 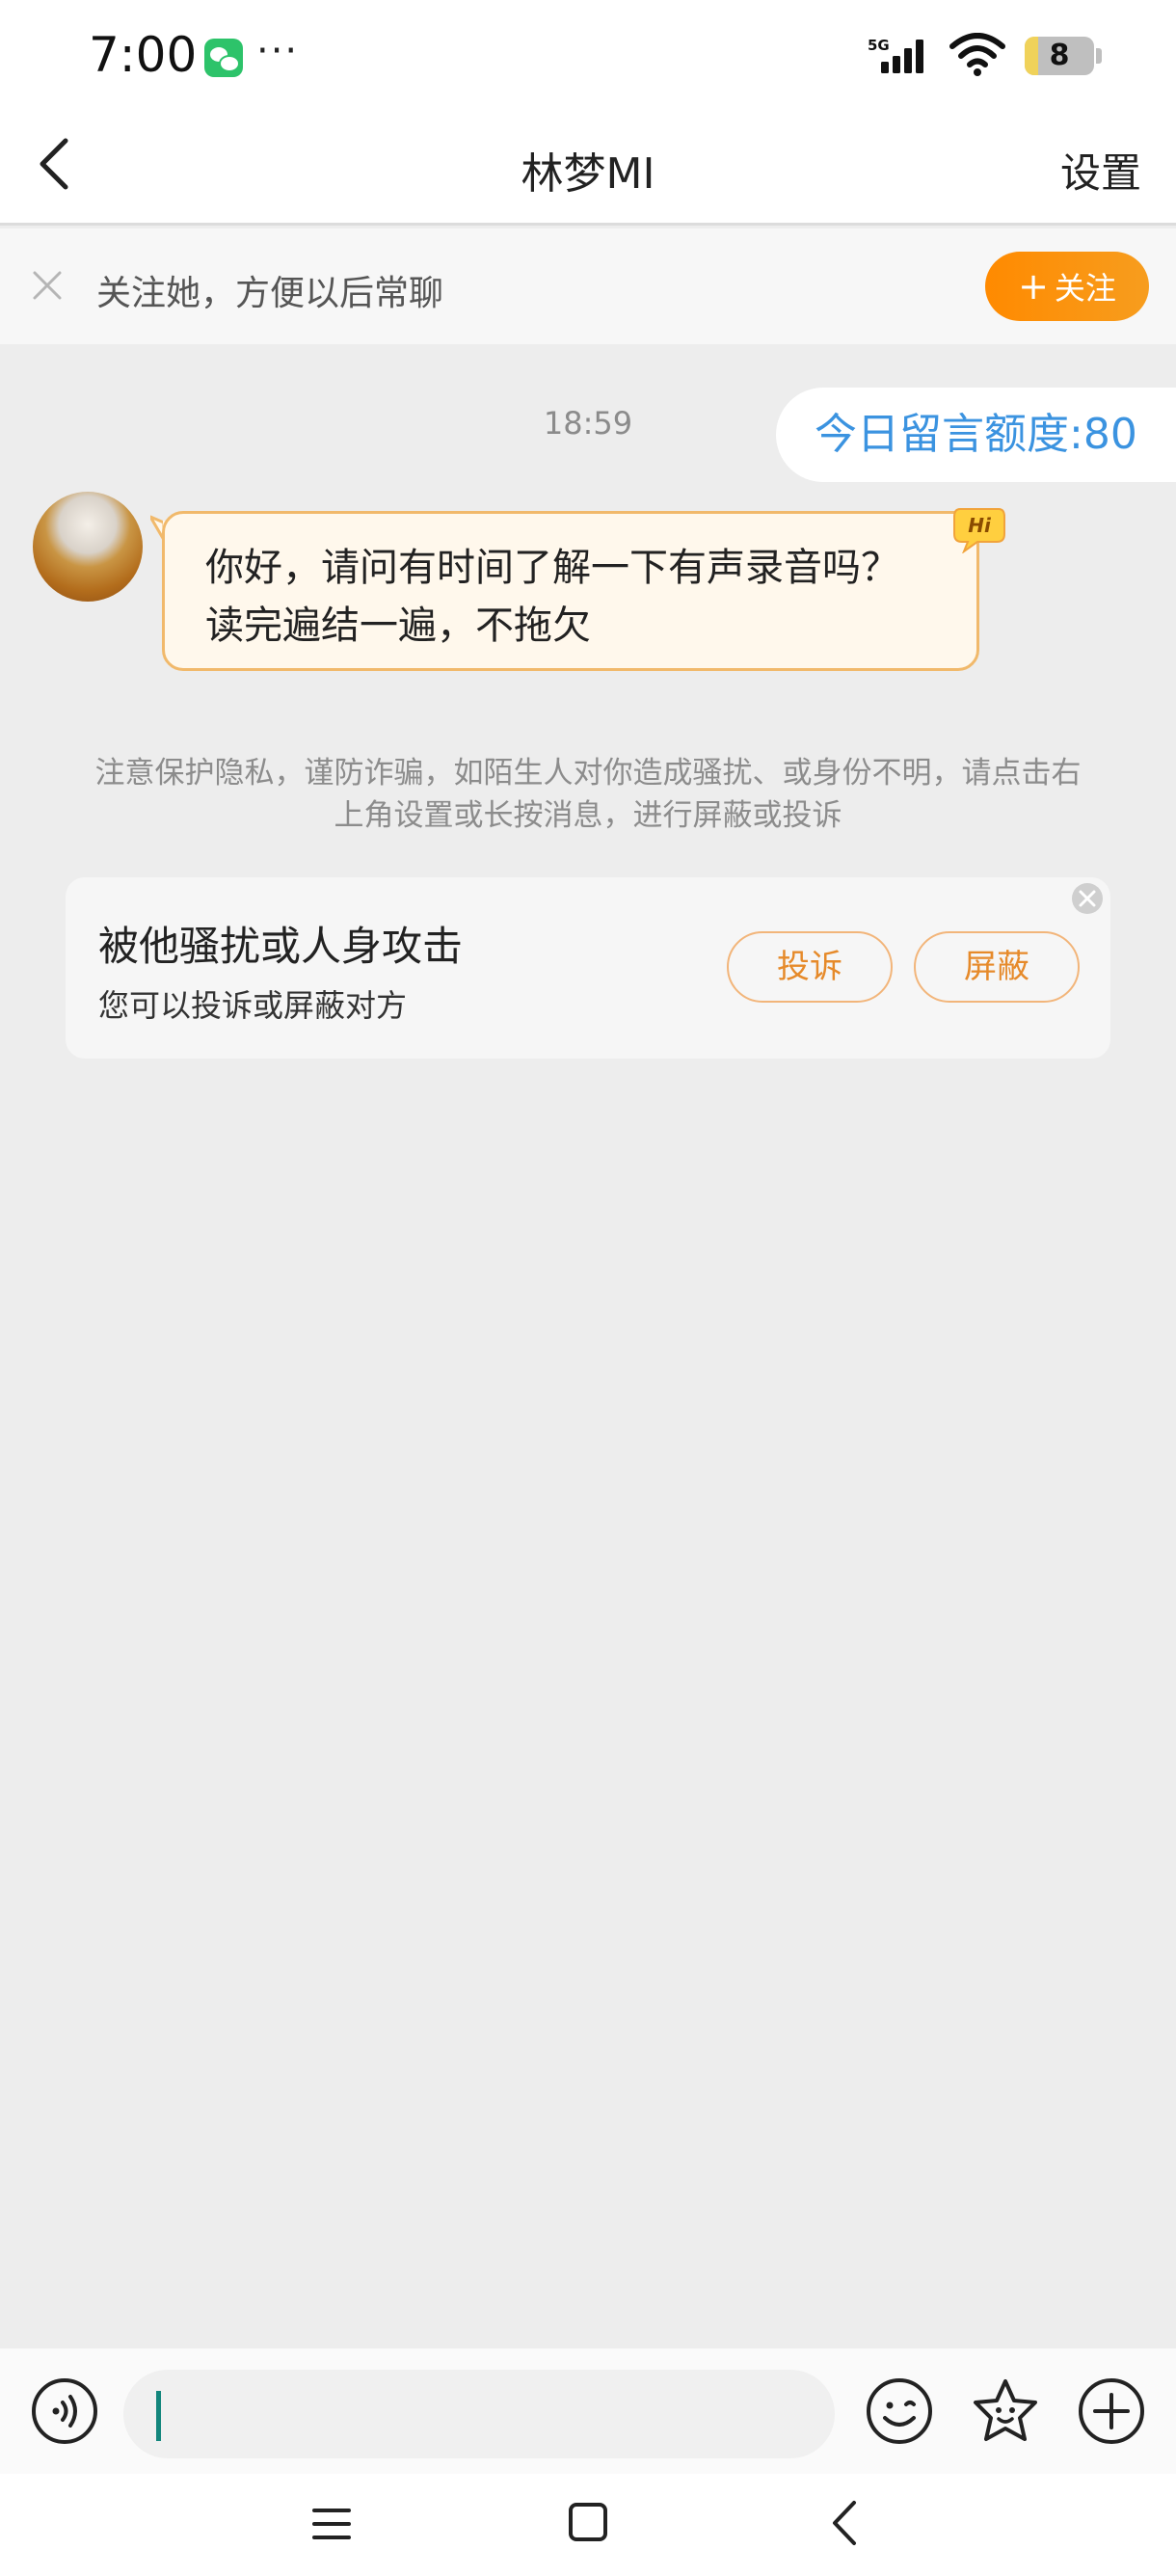 What do you see at coordinates (1099, 56) in the screenshot?
I see `battery-tip` at bounding box center [1099, 56].